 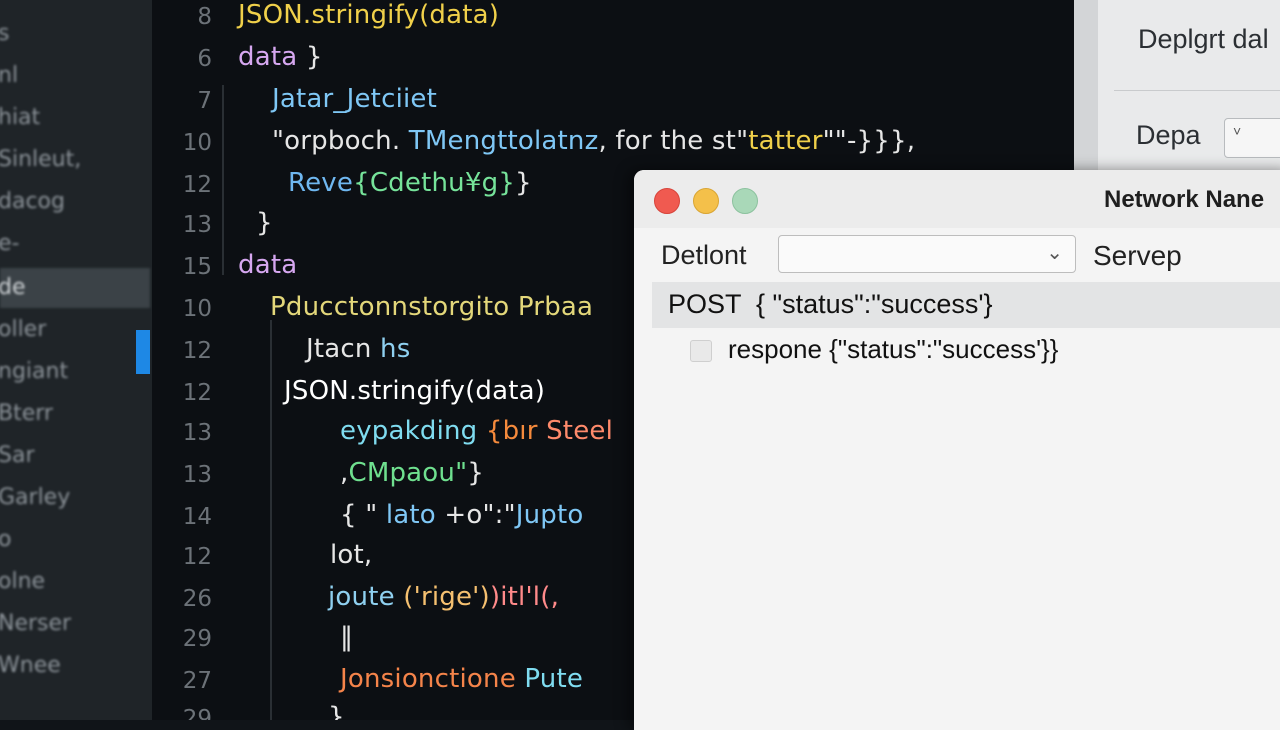 I want to click on code-token: Jtacn, so click(x=343, y=349).